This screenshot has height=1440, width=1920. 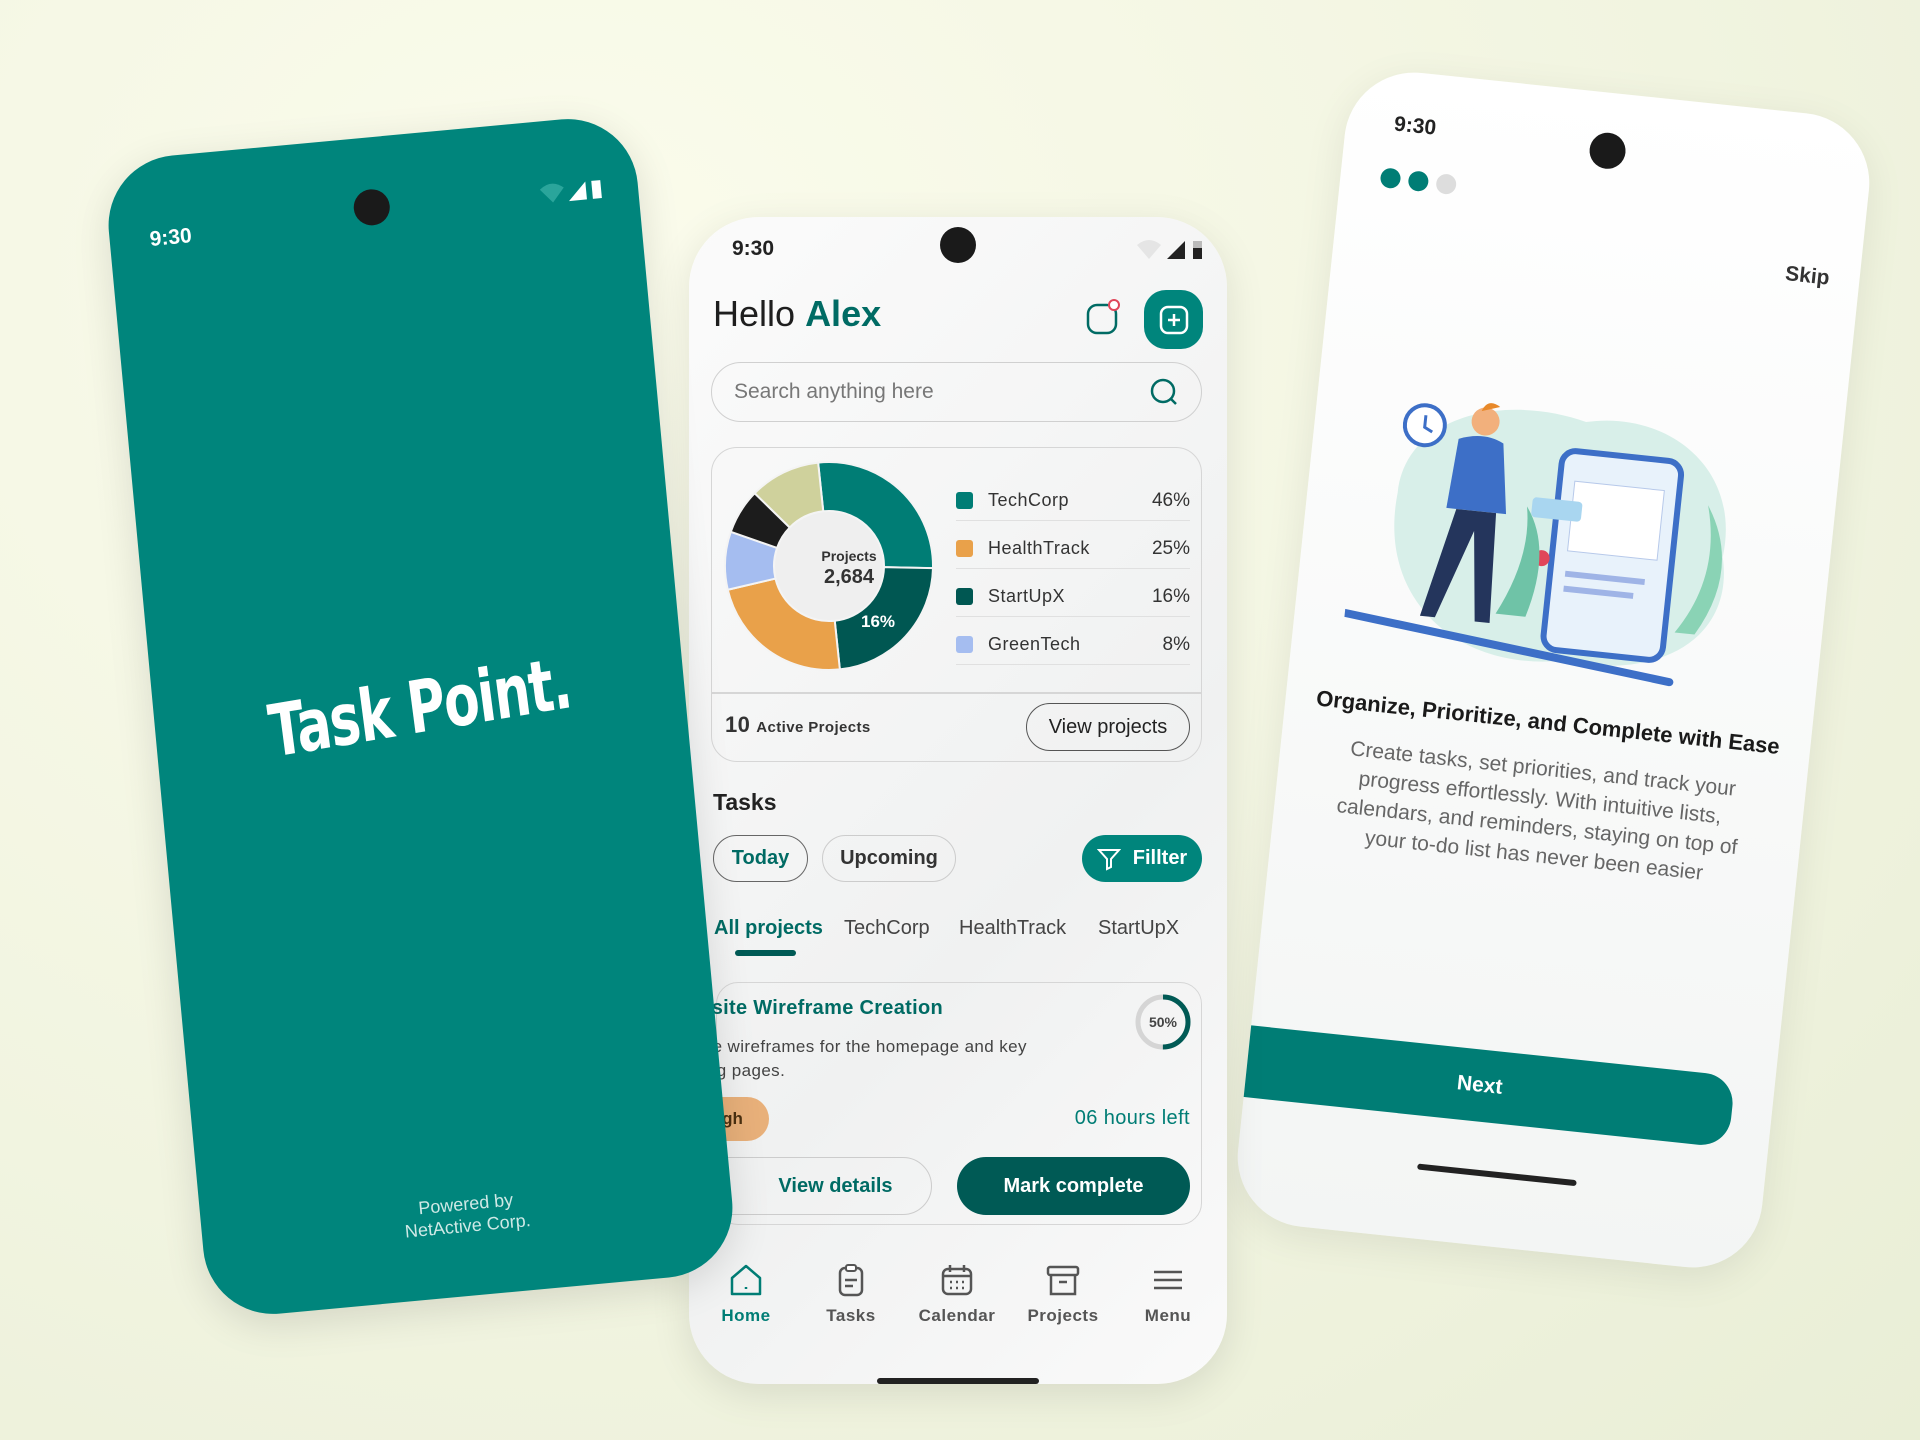 What do you see at coordinates (1073, 501) in the screenshot?
I see `legend-item: TechCorp 46%` at bounding box center [1073, 501].